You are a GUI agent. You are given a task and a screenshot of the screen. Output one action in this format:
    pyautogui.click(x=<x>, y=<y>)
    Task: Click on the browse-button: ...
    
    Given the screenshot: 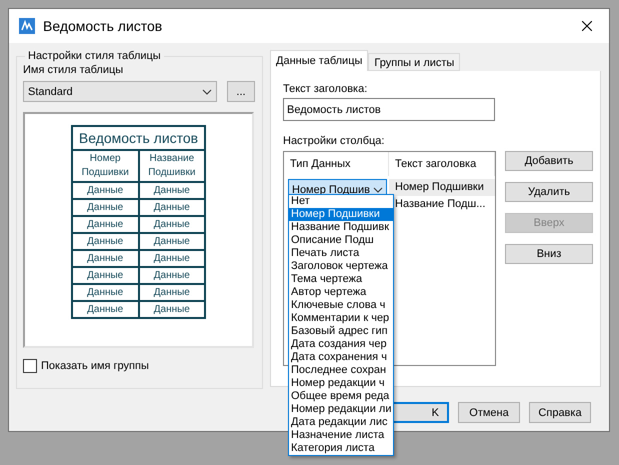 What is the action you would take?
    pyautogui.click(x=241, y=91)
    